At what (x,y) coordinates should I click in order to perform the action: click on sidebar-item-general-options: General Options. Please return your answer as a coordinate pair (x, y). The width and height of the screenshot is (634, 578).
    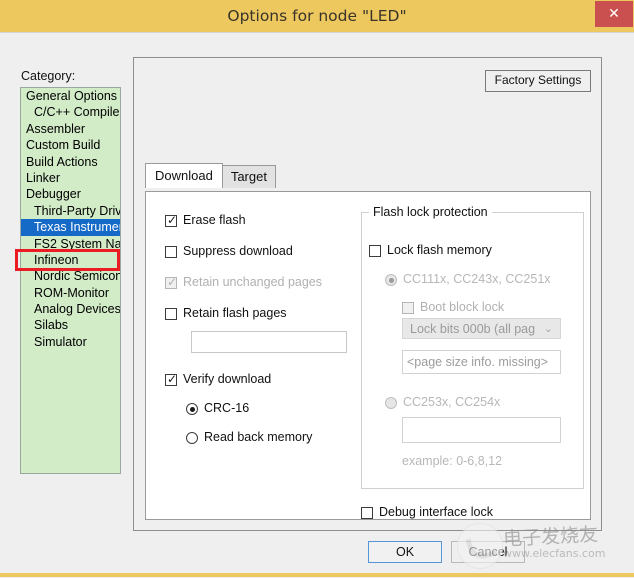
    Looking at the image, I should click on (70, 96).